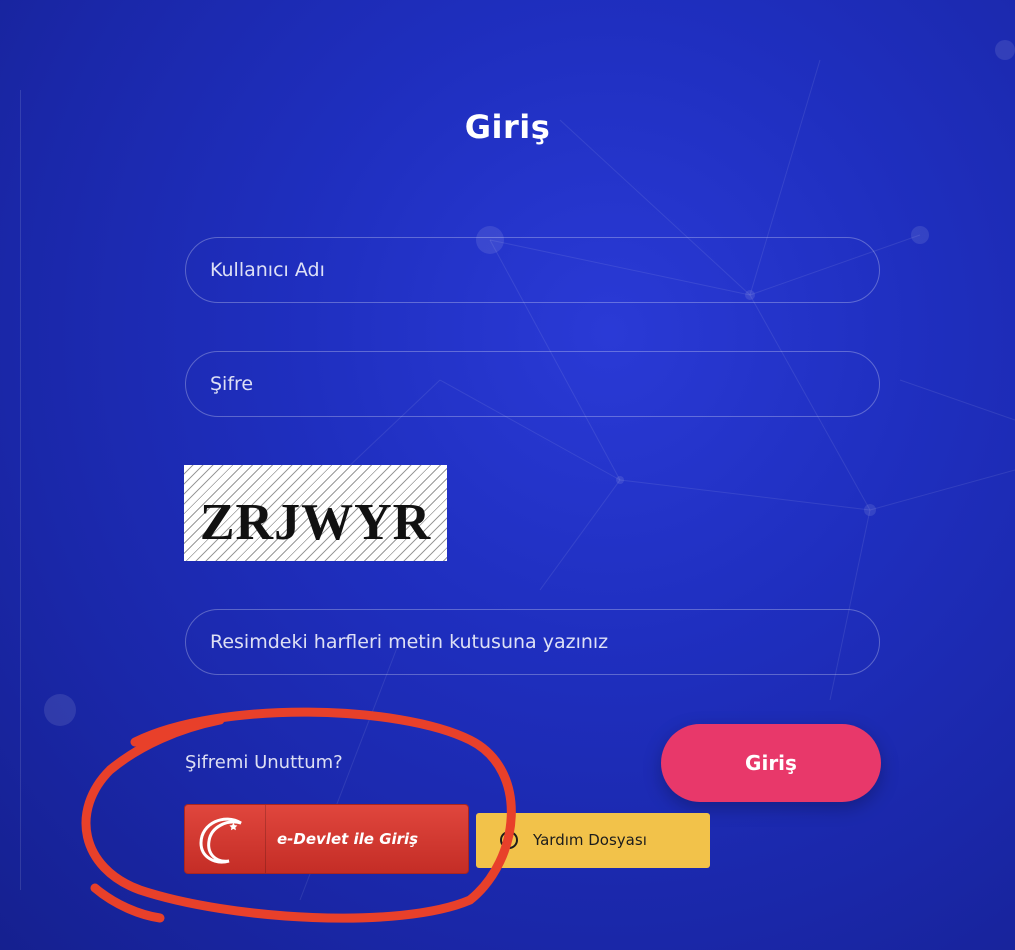  I want to click on forgot-password-link: Şifremi Unuttum?, so click(264, 762).